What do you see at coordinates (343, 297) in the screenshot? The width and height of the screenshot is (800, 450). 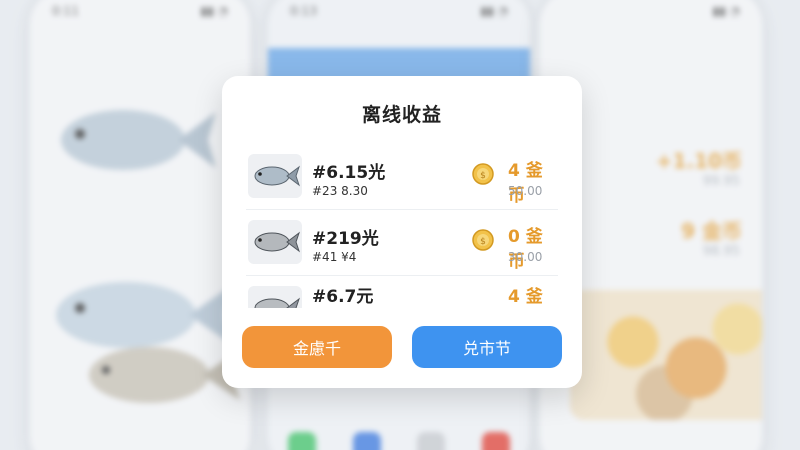 I see `item-name: #6.7元` at bounding box center [343, 297].